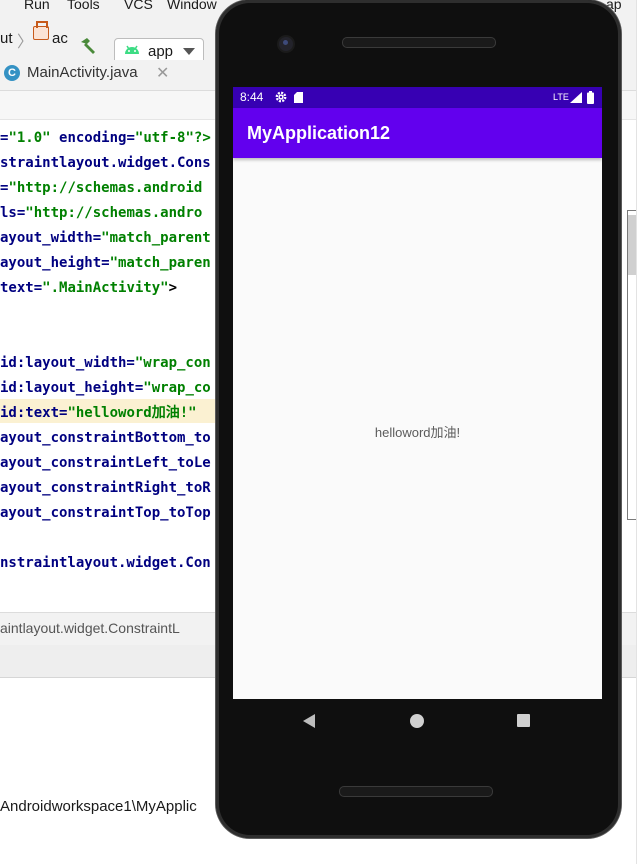 Image resolution: width=637 pixels, height=864 pixels. I want to click on app-bar: MyApplication12, so click(417, 133).